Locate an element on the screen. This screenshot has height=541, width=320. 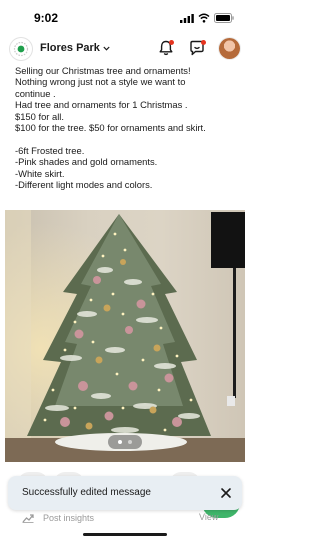
nextdoor-logo is located at coordinates (21, 49).